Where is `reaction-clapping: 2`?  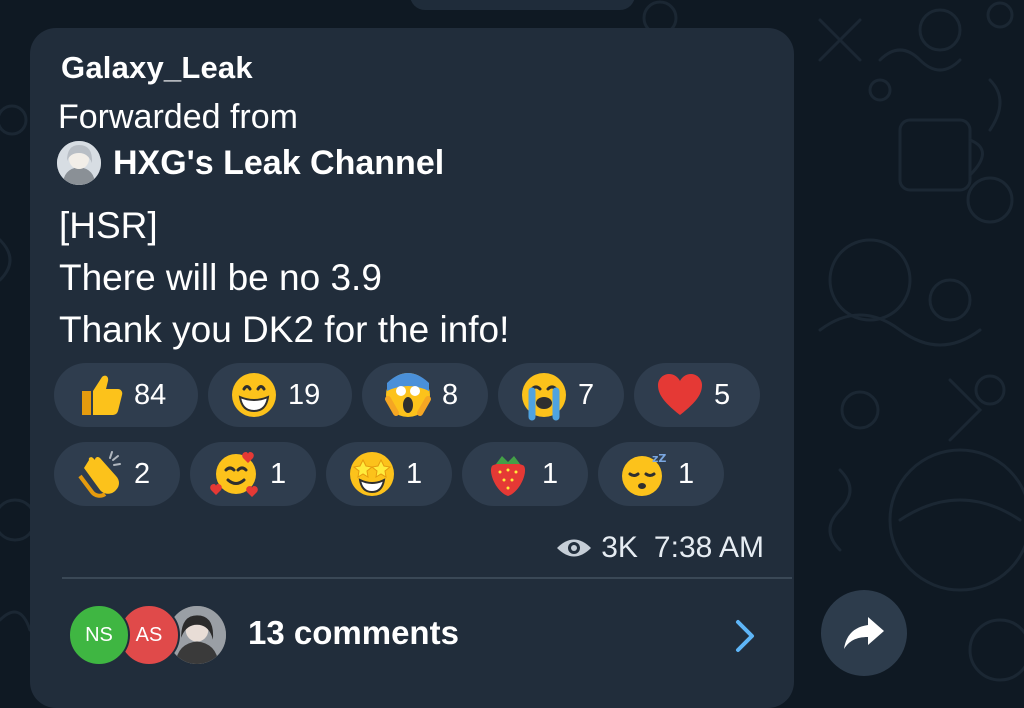 reaction-clapping: 2 is located at coordinates (117, 474).